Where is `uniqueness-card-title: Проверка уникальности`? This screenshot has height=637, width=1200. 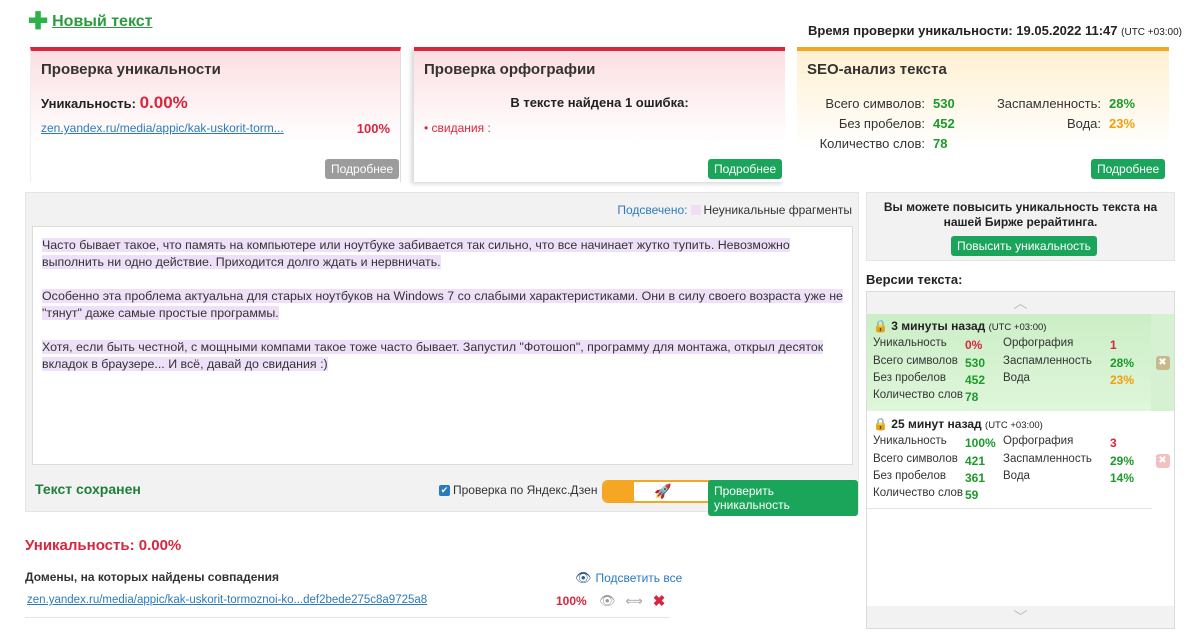
uniqueness-card-title: Проверка уникальности is located at coordinates (131, 69).